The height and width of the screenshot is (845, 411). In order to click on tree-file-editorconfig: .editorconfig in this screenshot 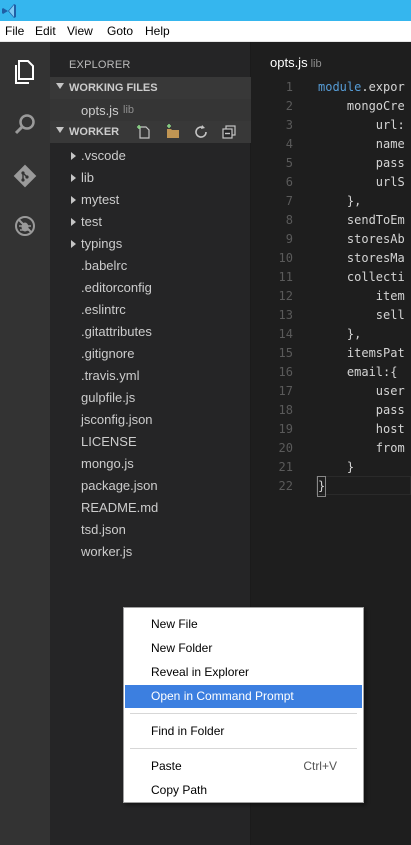, I will do `click(150, 288)`.